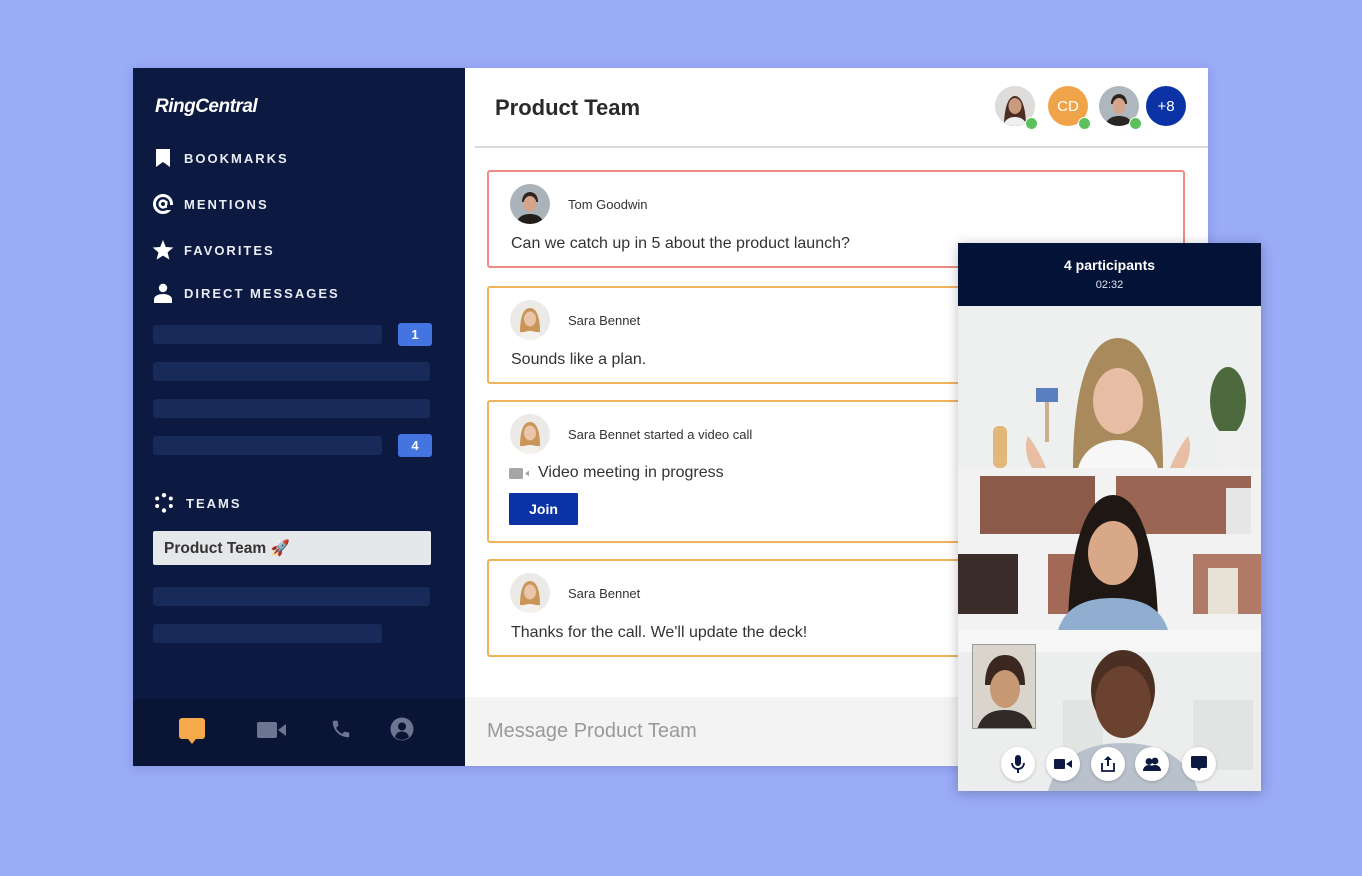 The height and width of the screenshot is (876, 1362). Describe the element at coordinates (660, 434) in the screenshot. I see `message-author: Sara Bennet started a video call` at that location.